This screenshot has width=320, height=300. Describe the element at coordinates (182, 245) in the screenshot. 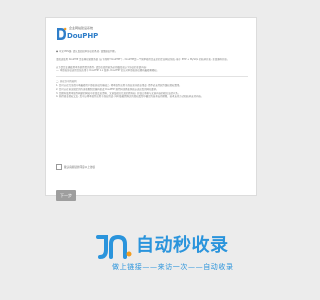

I see `watermark-title: 自动秒收录` at that location.